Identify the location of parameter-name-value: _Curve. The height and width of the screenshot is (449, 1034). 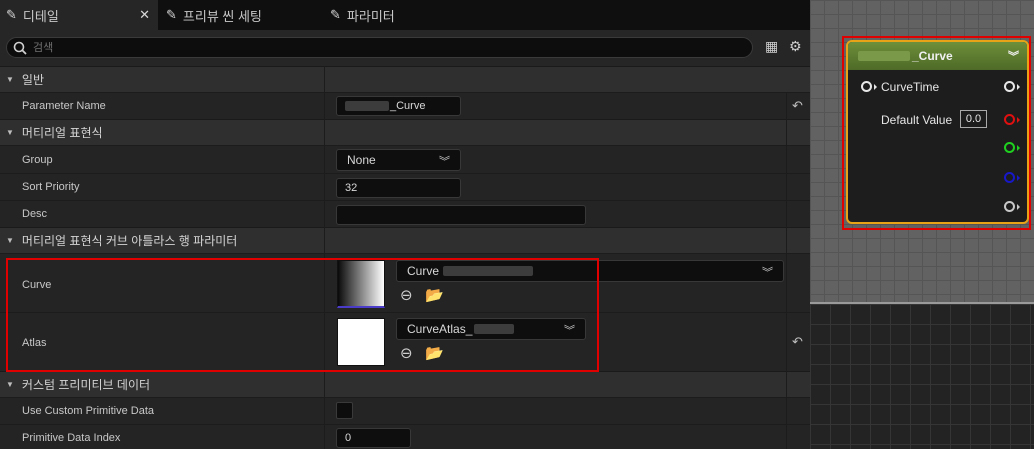
(408, 106).